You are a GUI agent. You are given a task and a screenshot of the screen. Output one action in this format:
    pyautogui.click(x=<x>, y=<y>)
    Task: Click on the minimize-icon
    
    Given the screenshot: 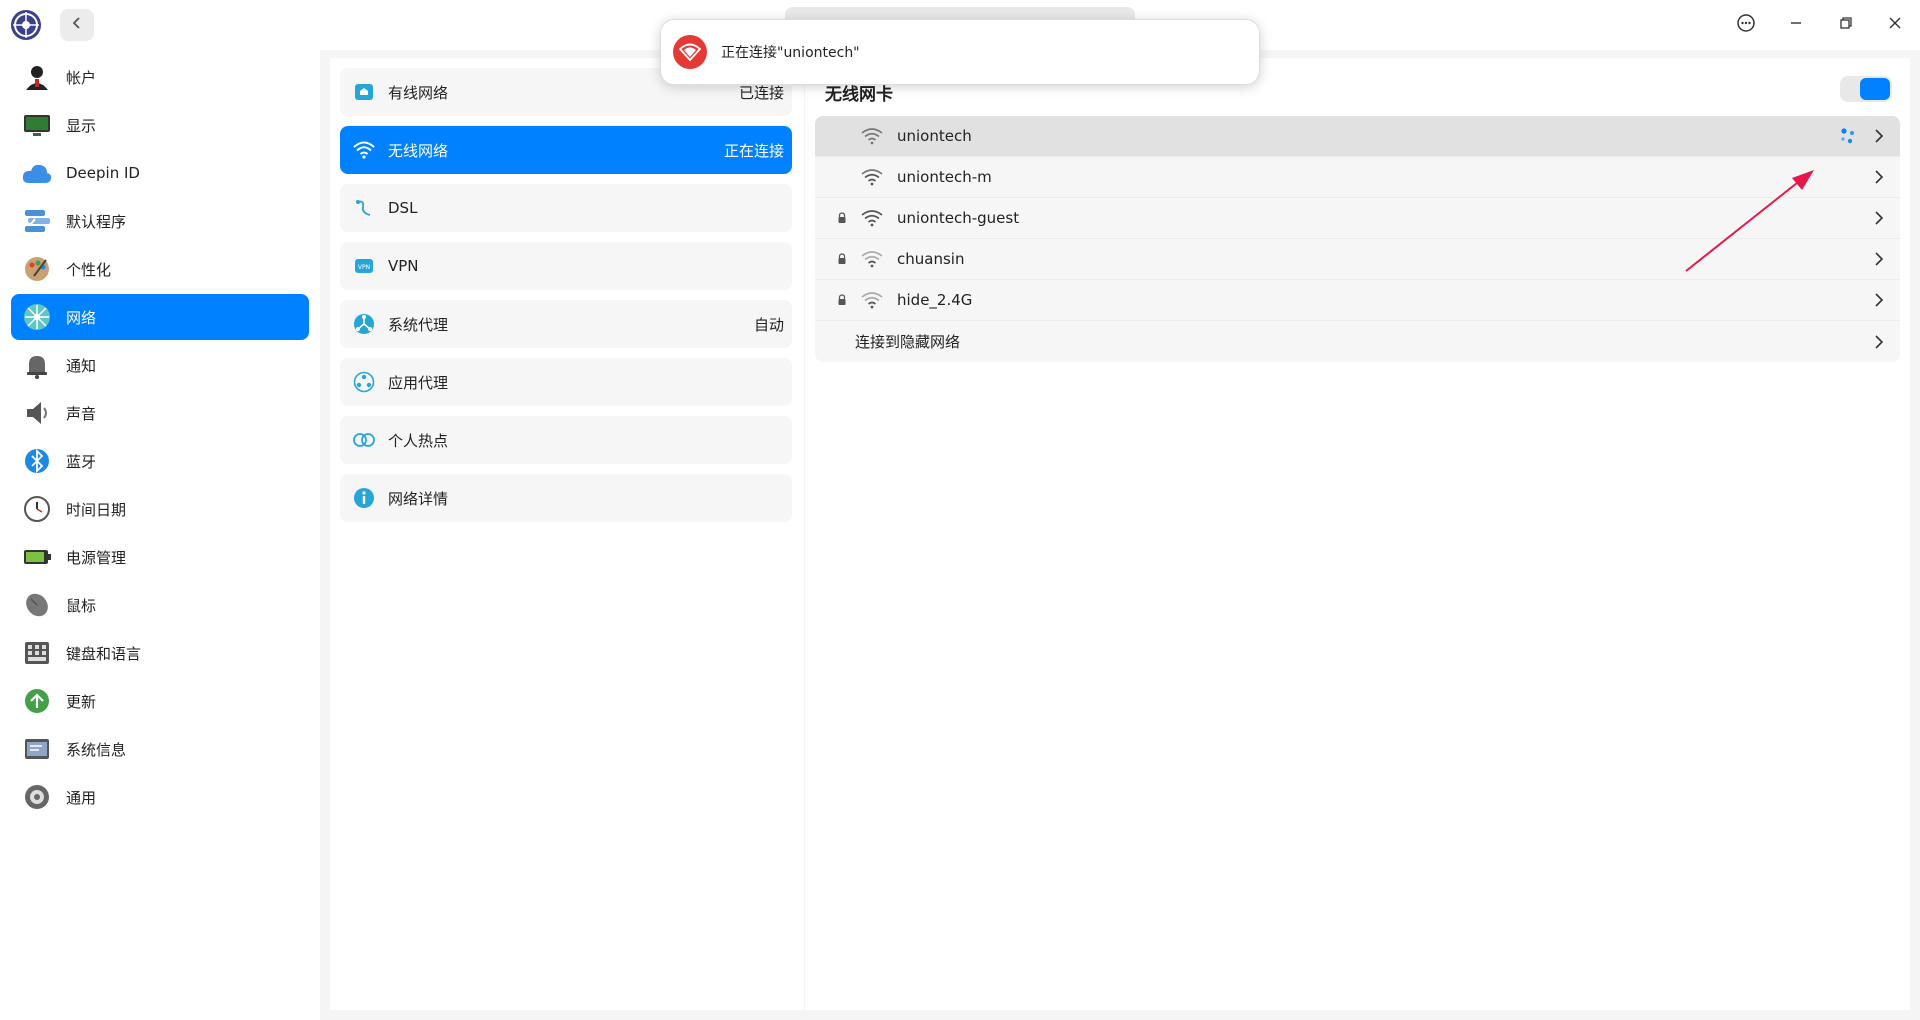 What is the action you would take?
    pyautogui.click(x=1796, y=25)
    